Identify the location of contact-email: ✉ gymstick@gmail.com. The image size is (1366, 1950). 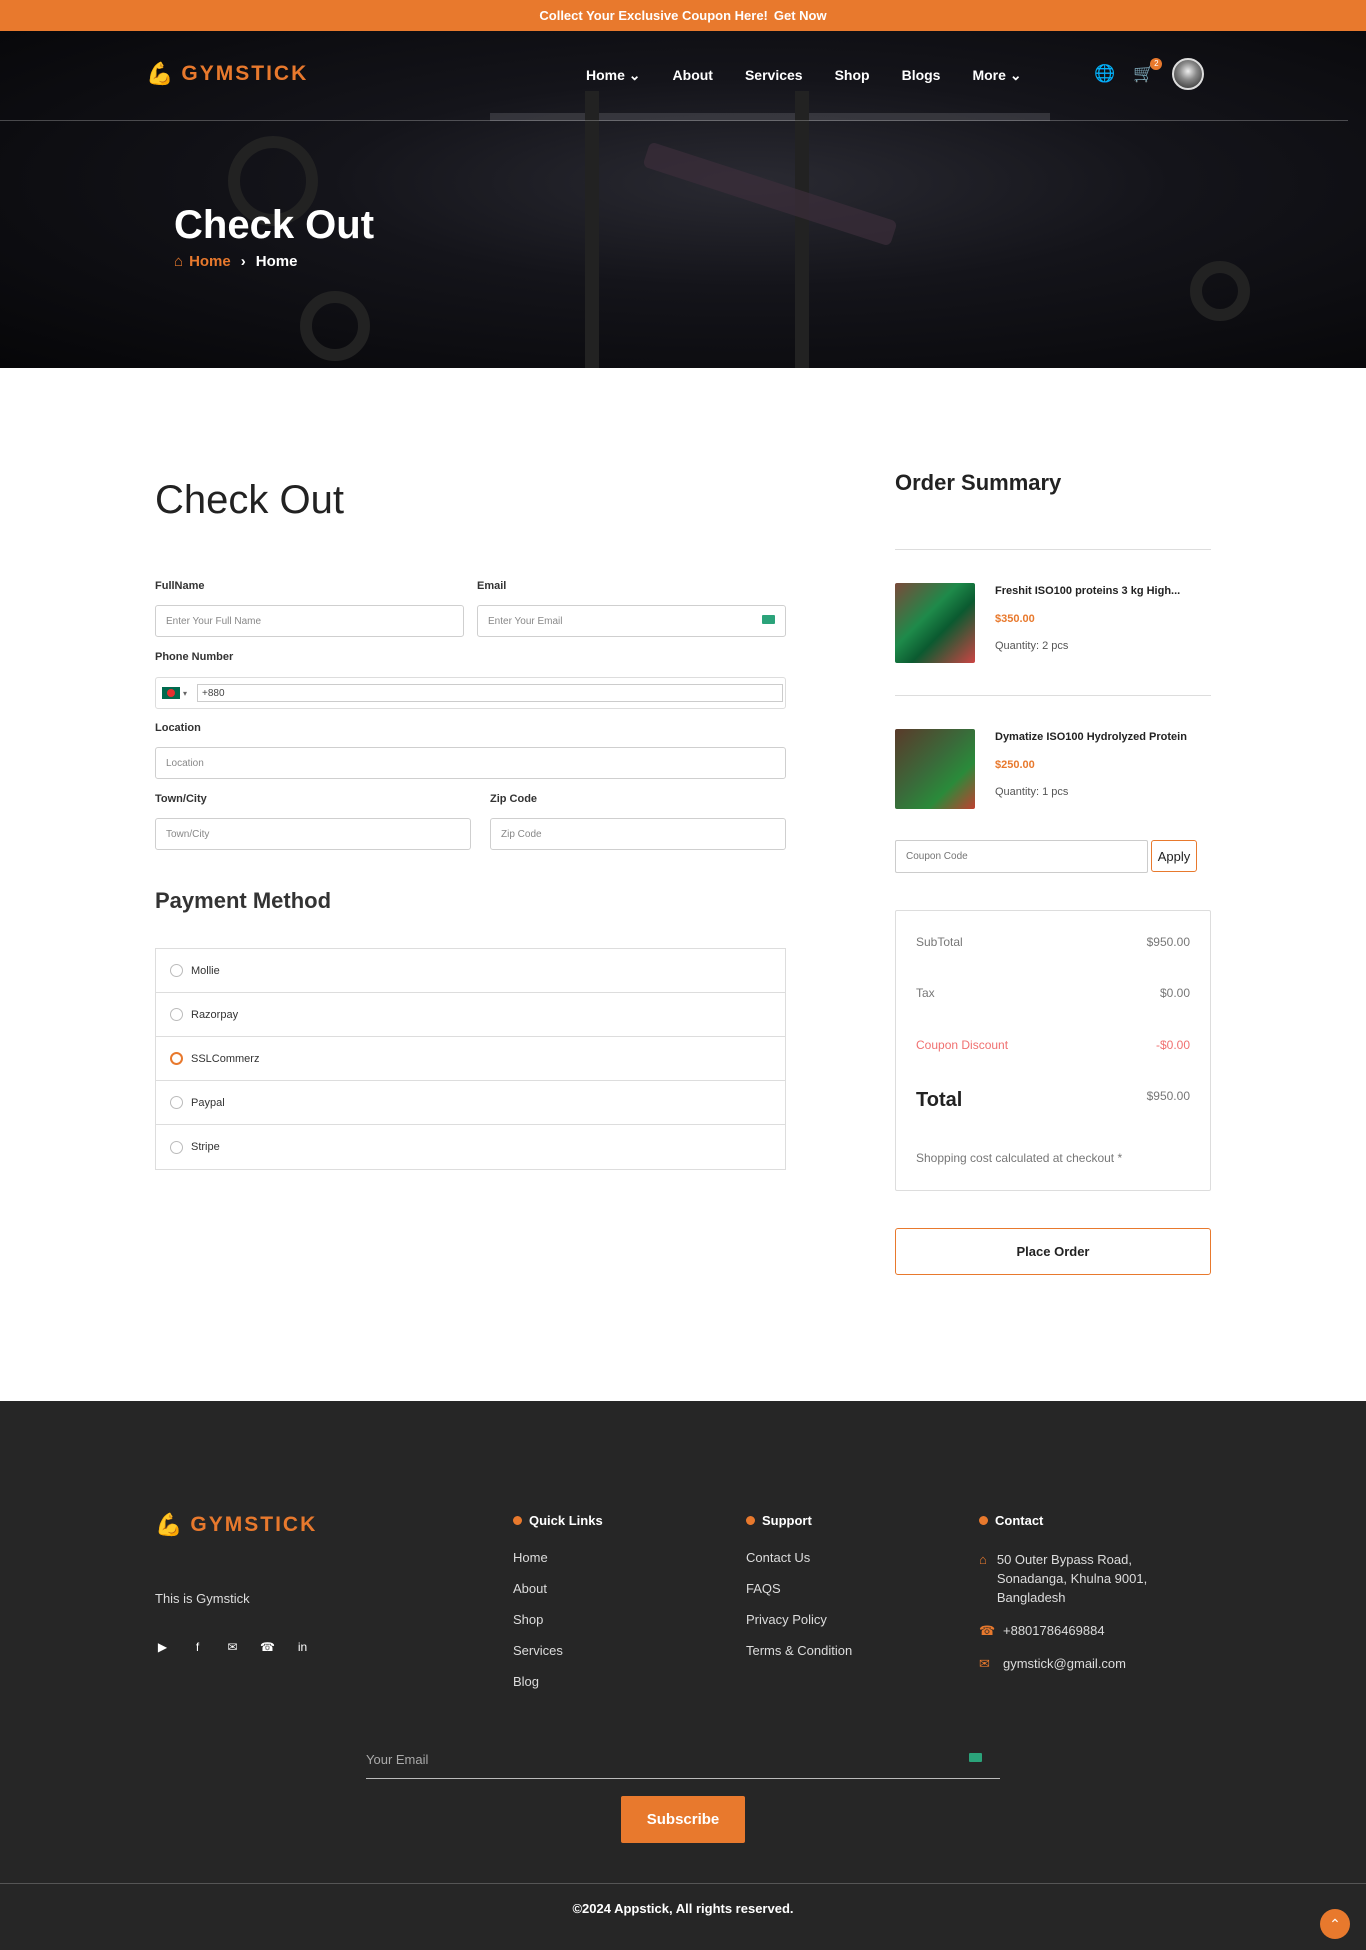
(1079, 1663).